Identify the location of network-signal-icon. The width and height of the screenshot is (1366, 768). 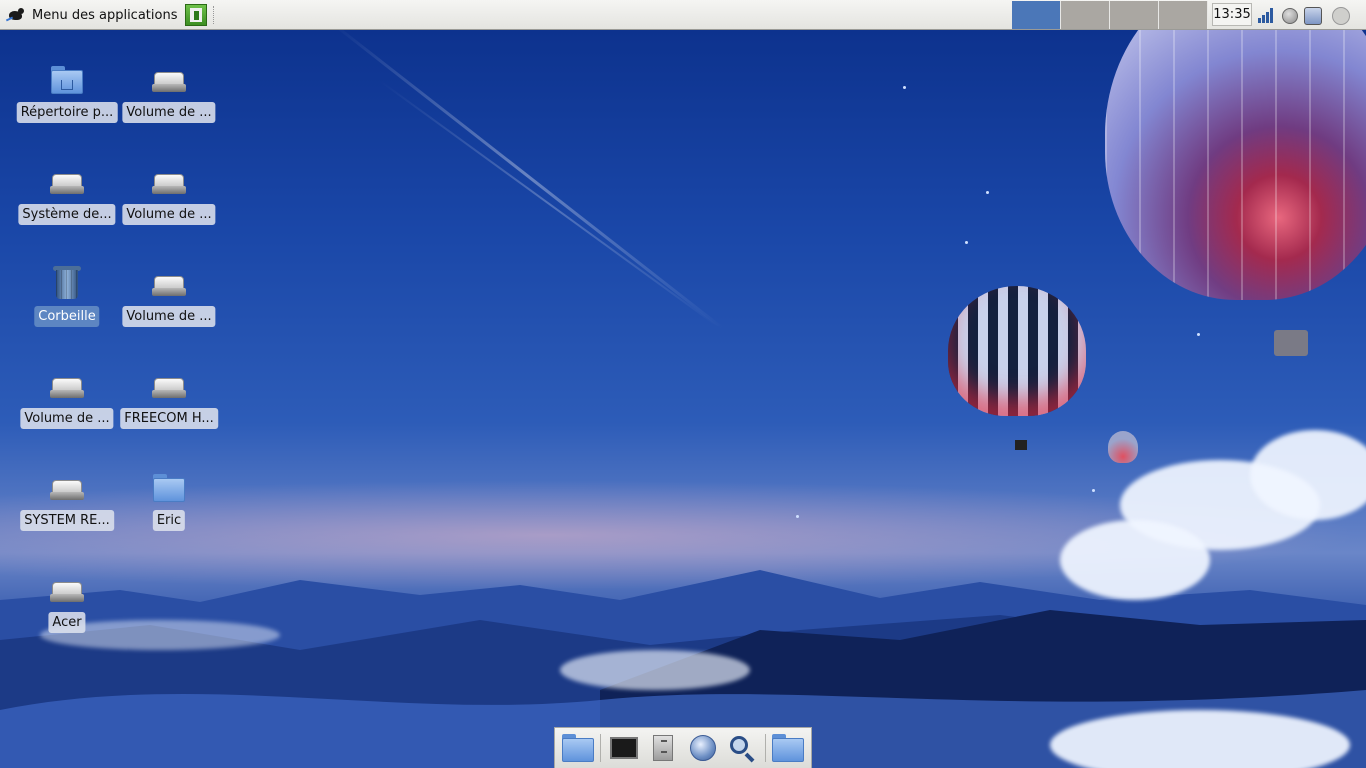
(1266, 15).